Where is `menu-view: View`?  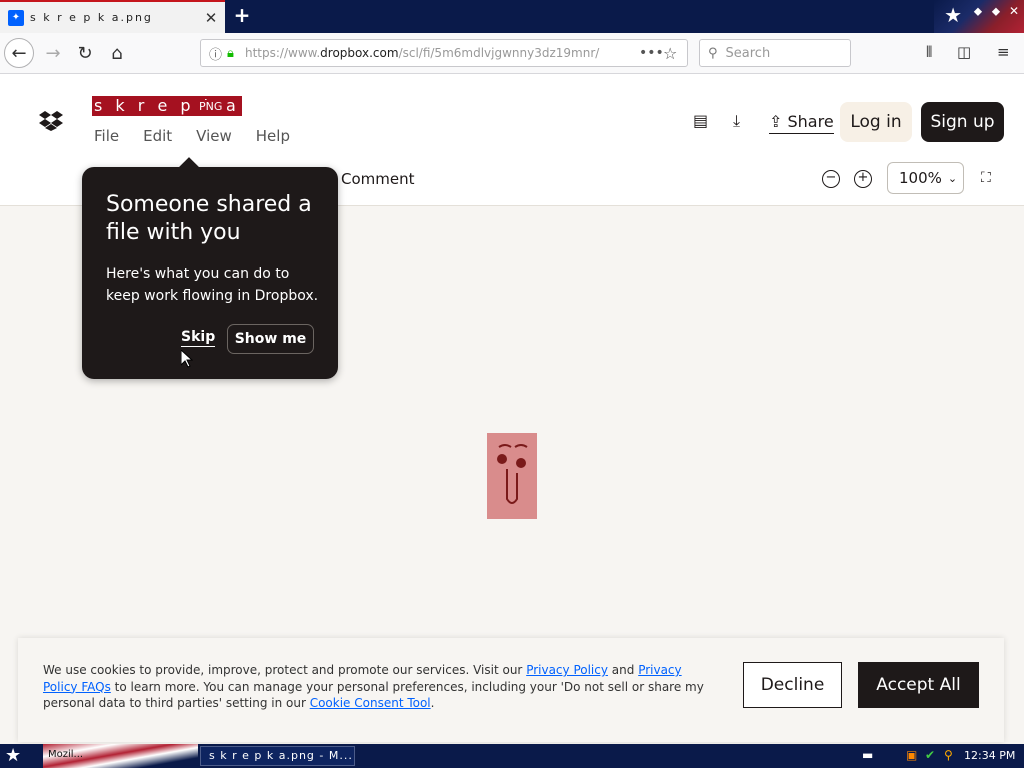 menu-view: View is located at coordinates (214, 136).